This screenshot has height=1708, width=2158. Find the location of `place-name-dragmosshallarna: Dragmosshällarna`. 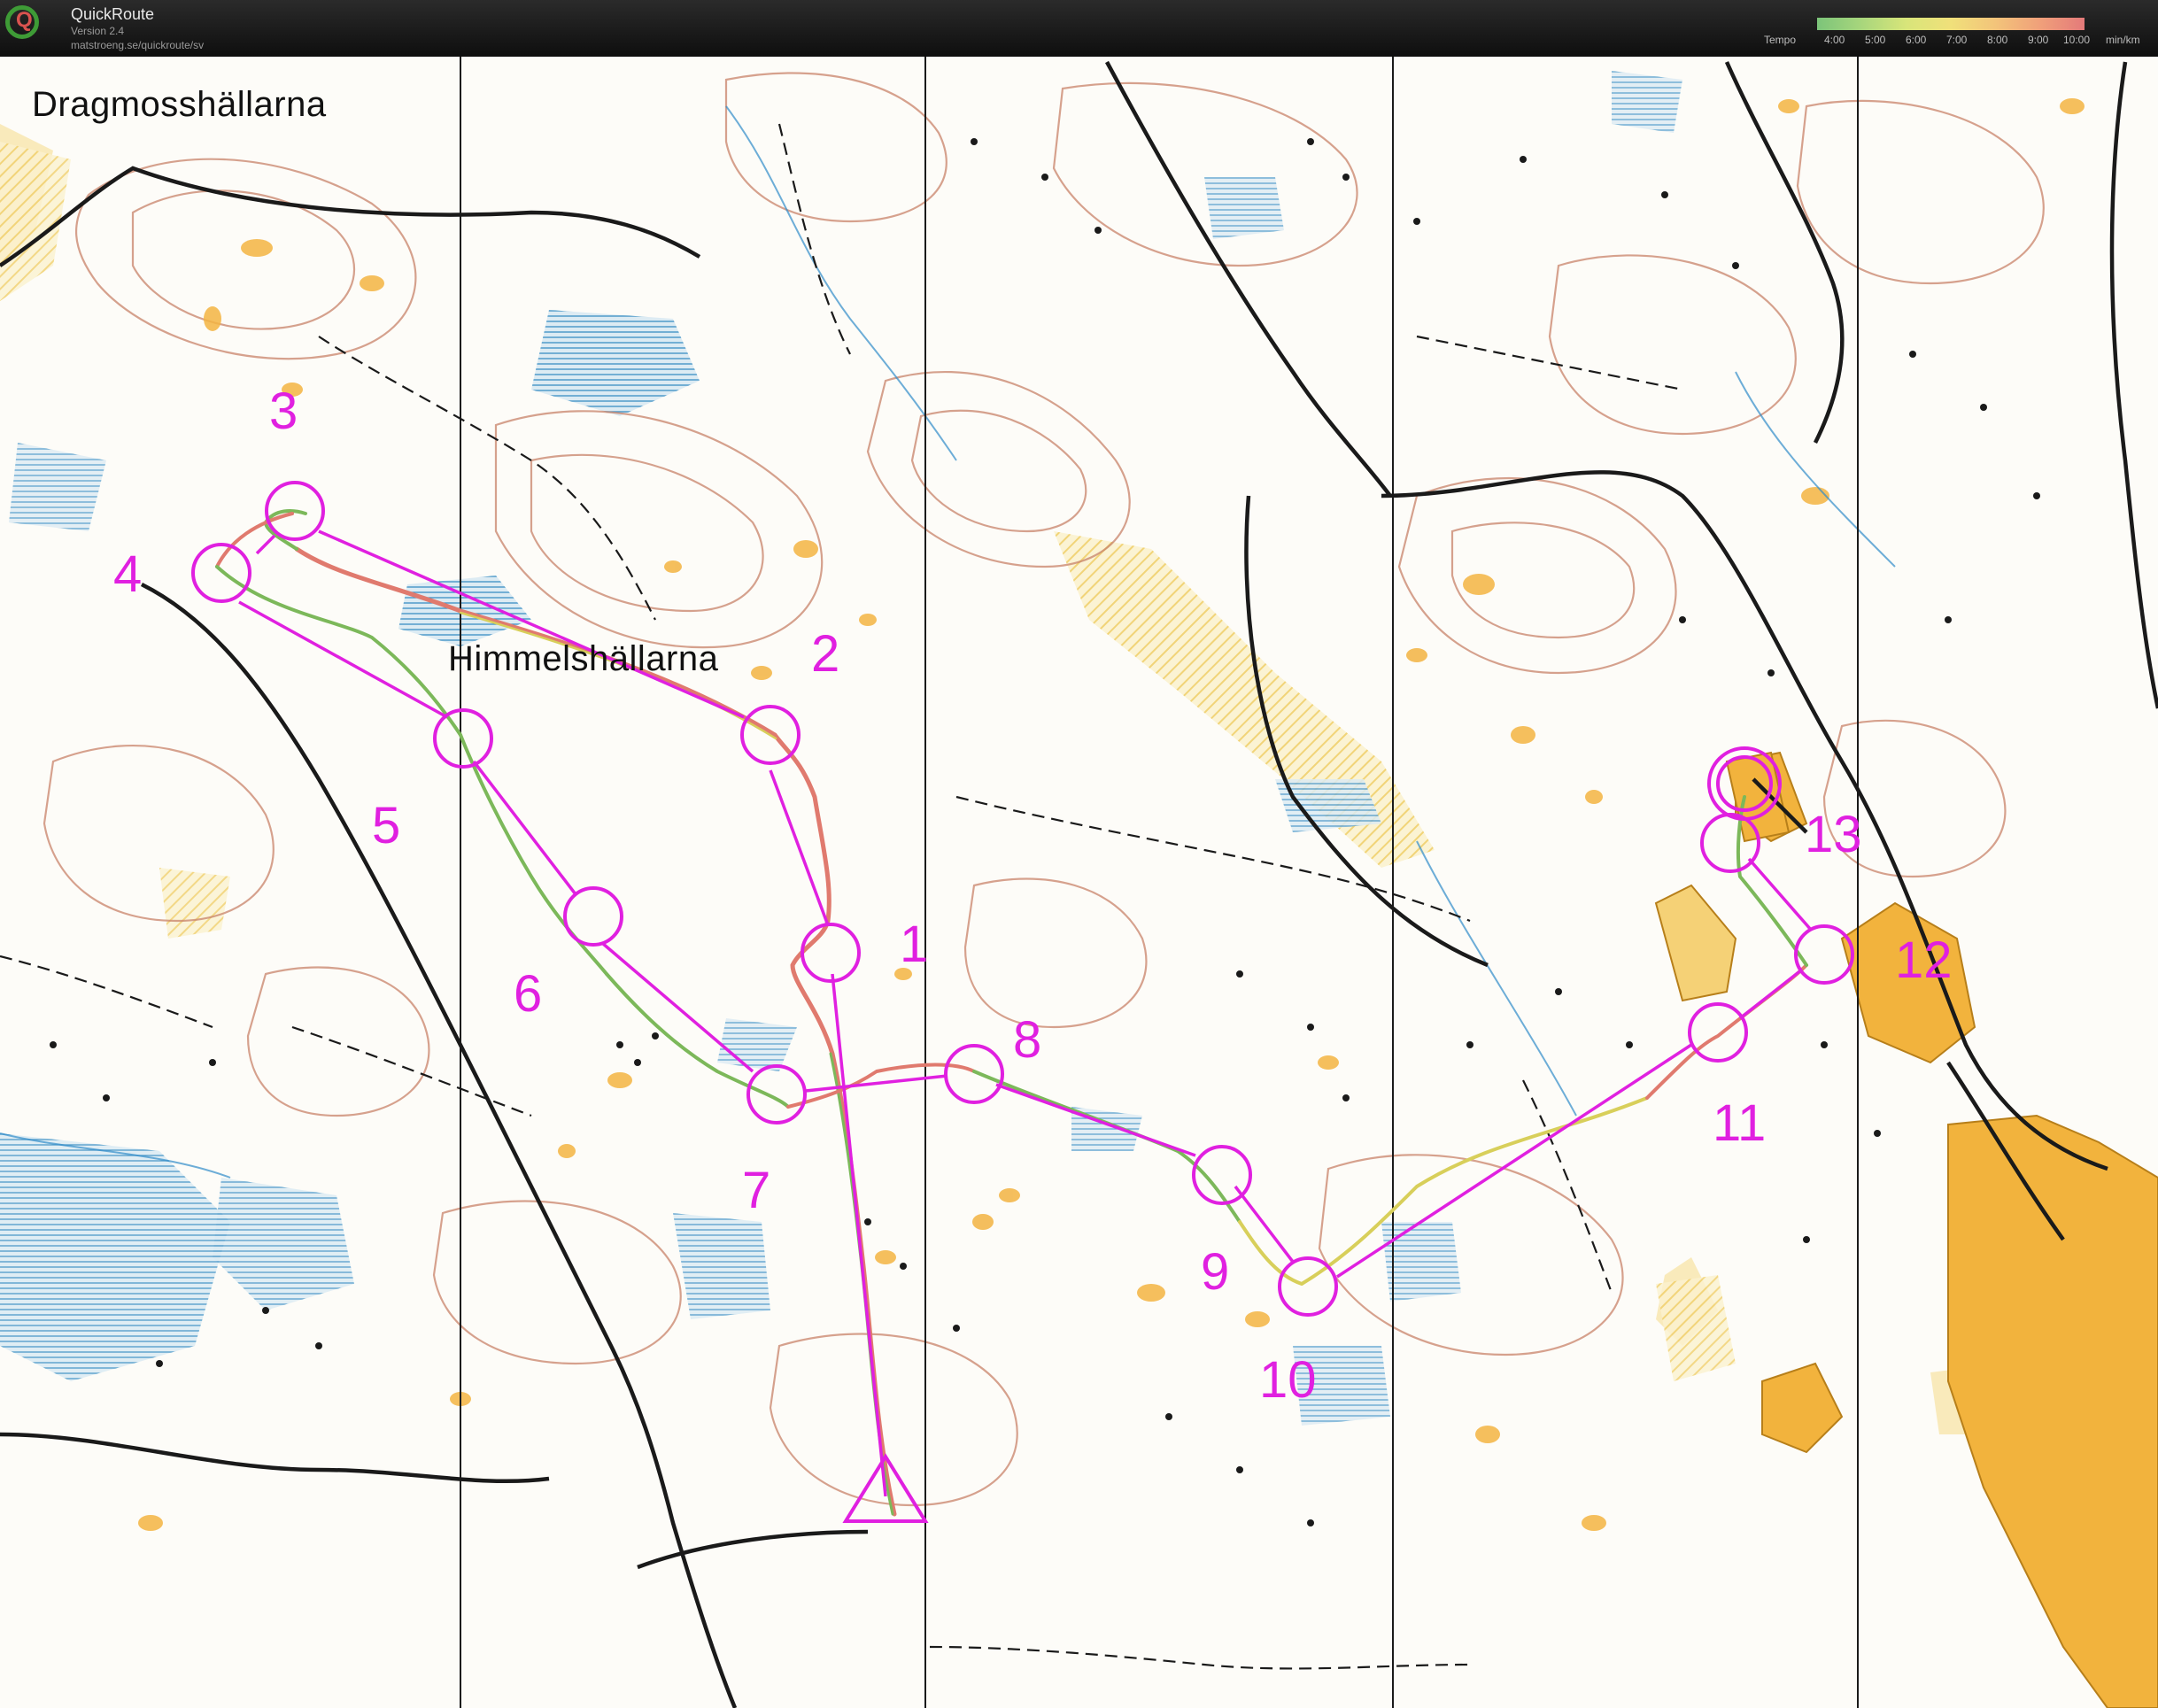

place-name-dragmosshallarna: Dragmosshällarna is located at coordinates (179, 104).